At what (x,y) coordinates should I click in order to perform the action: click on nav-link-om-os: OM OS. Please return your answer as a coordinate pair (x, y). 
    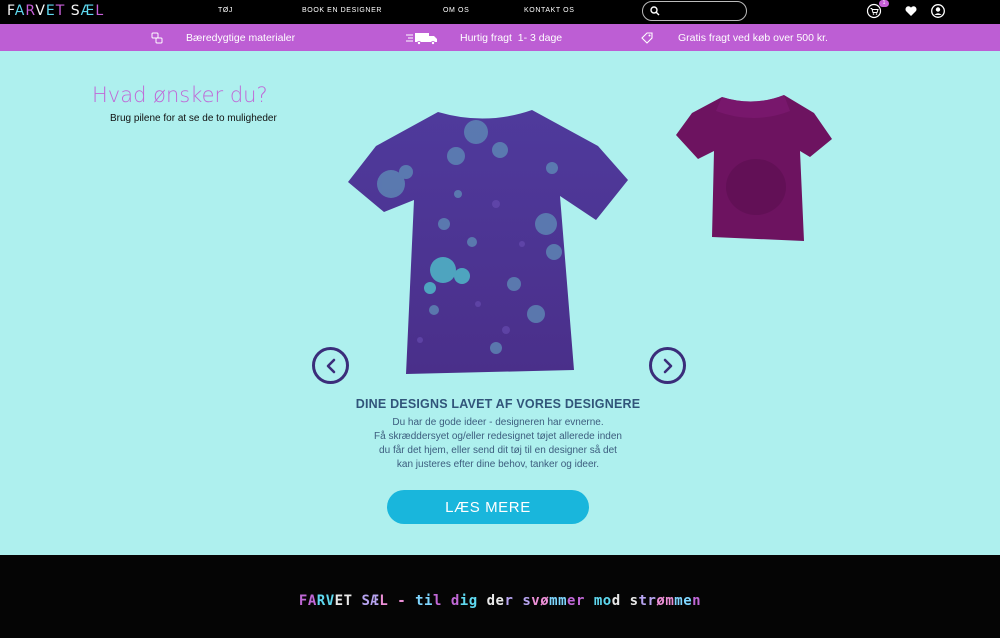
    Looking at the image, I should click on (456, 10).